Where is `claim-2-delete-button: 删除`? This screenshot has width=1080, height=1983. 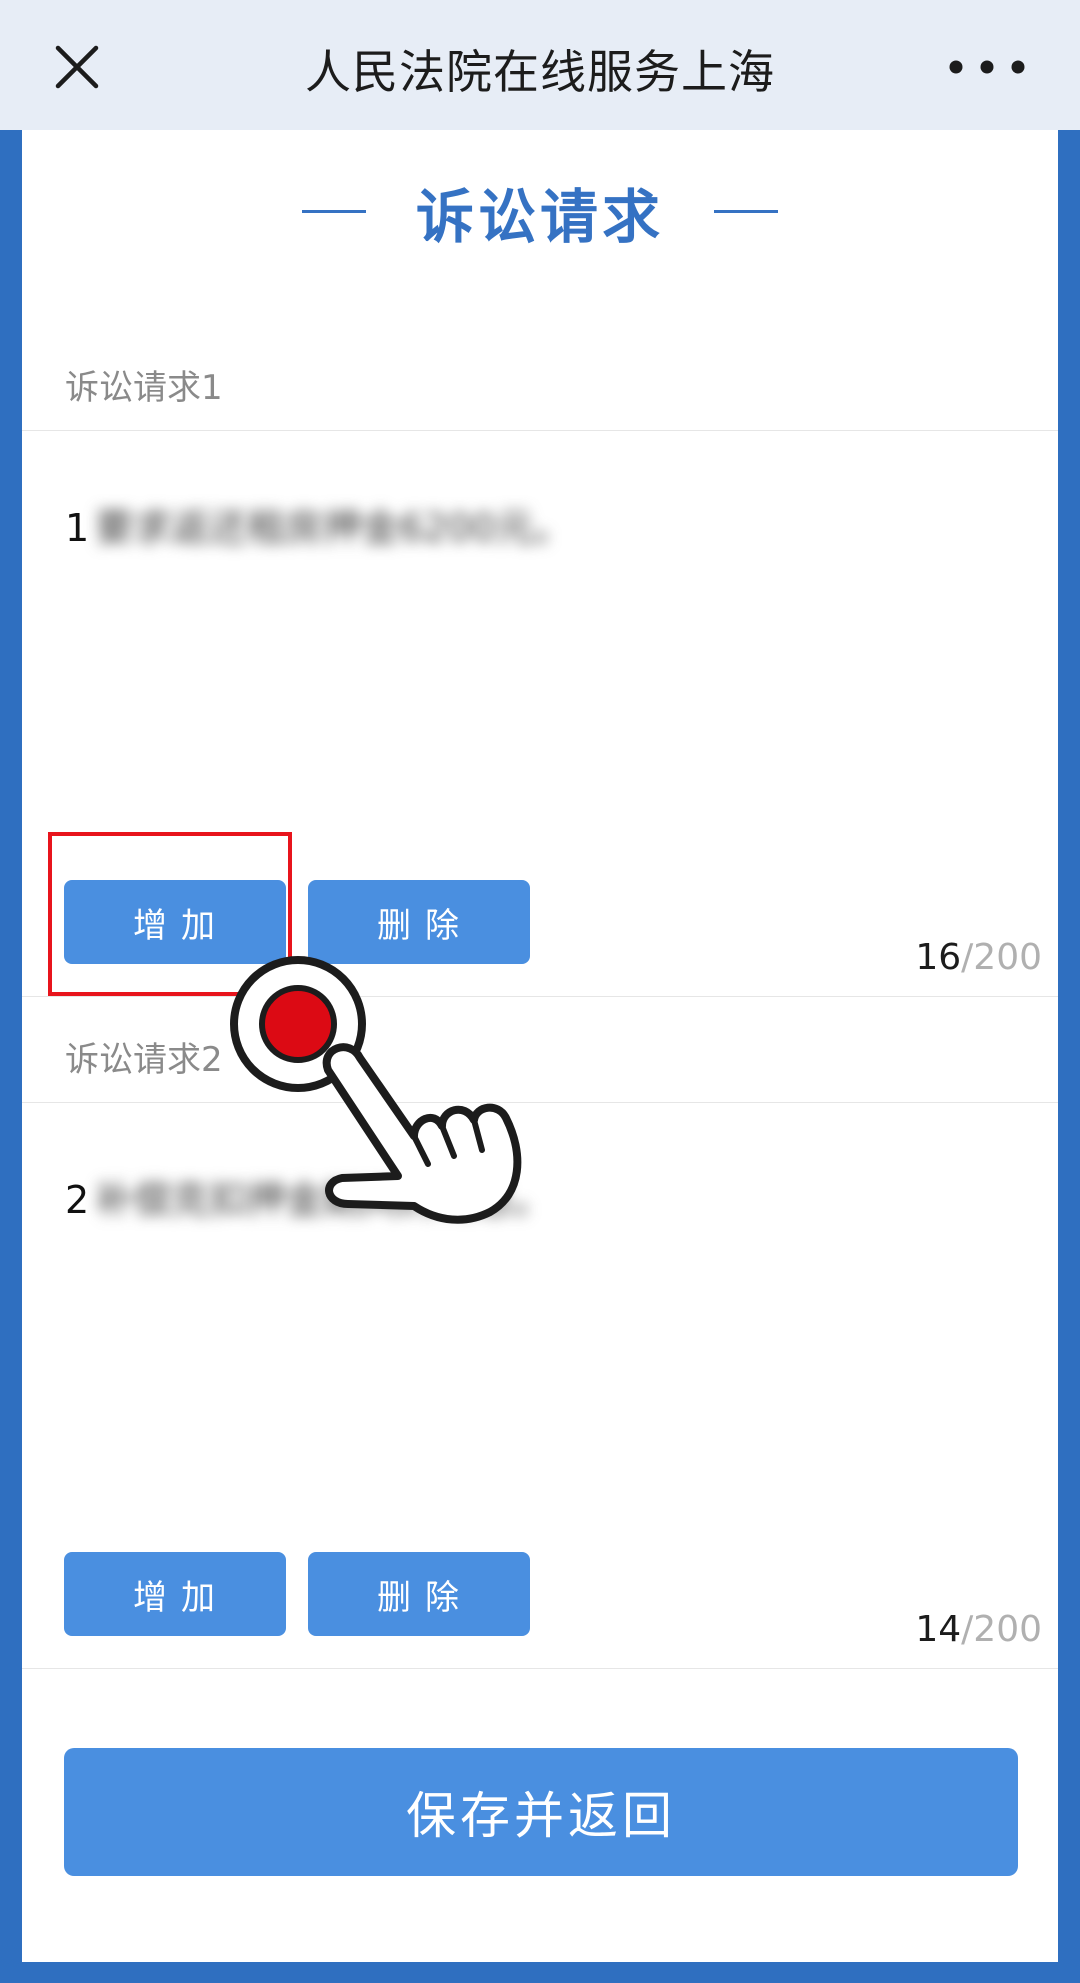 claim-2-delete-button: 删除 is located at coordinates (419, 1594).